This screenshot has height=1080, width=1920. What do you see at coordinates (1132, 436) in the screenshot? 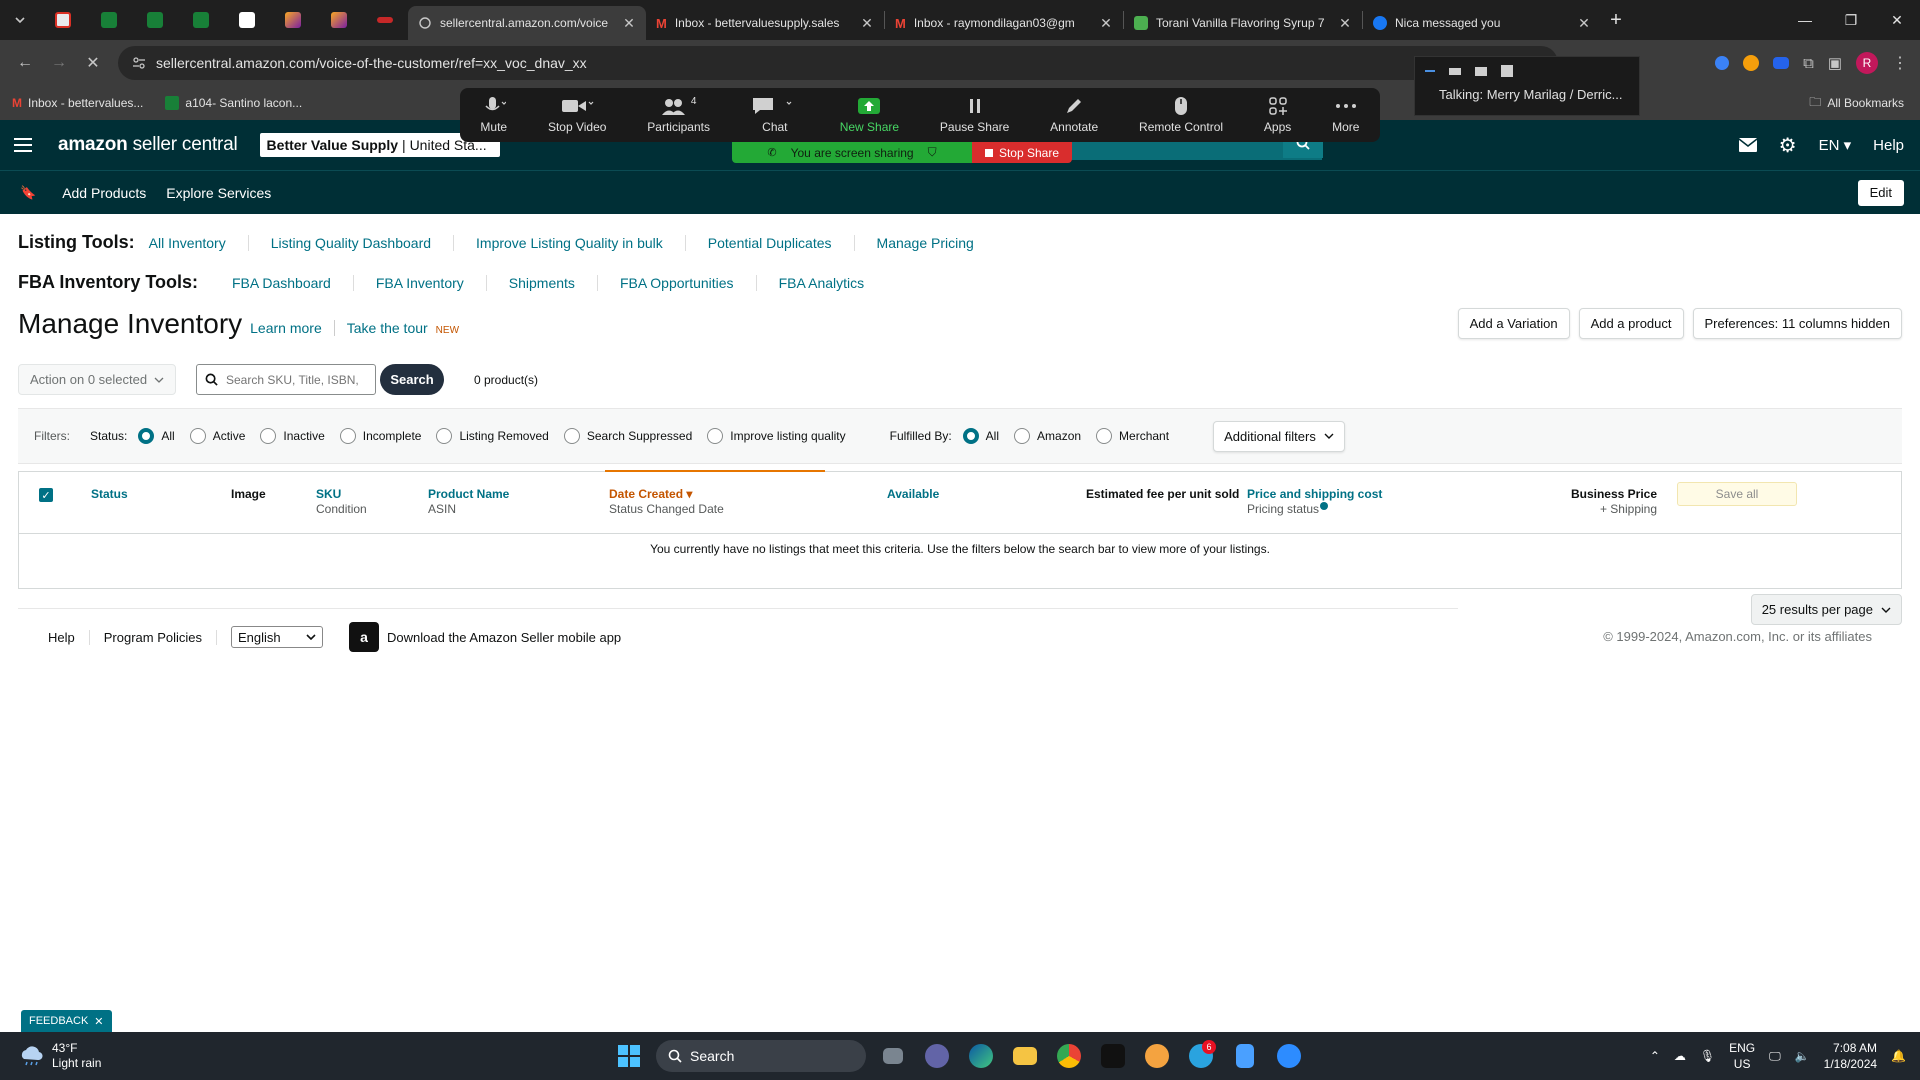
I see `fulfilled-radio-merchant: Merchant` at bounding box center [1132, 436].